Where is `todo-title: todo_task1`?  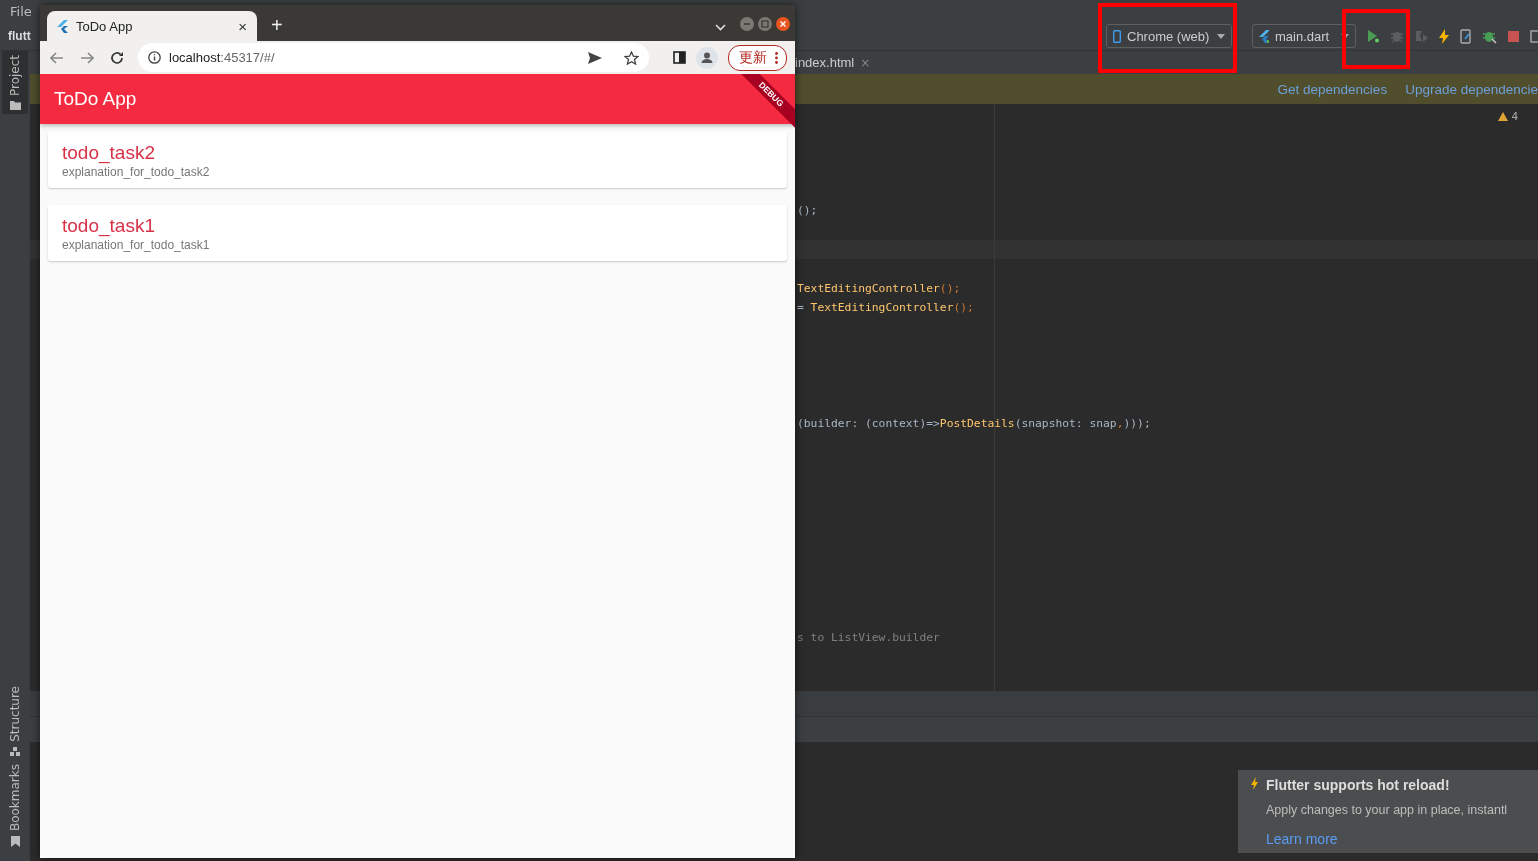 todo-title: todo_task1 is located at coordinates (109, 226).